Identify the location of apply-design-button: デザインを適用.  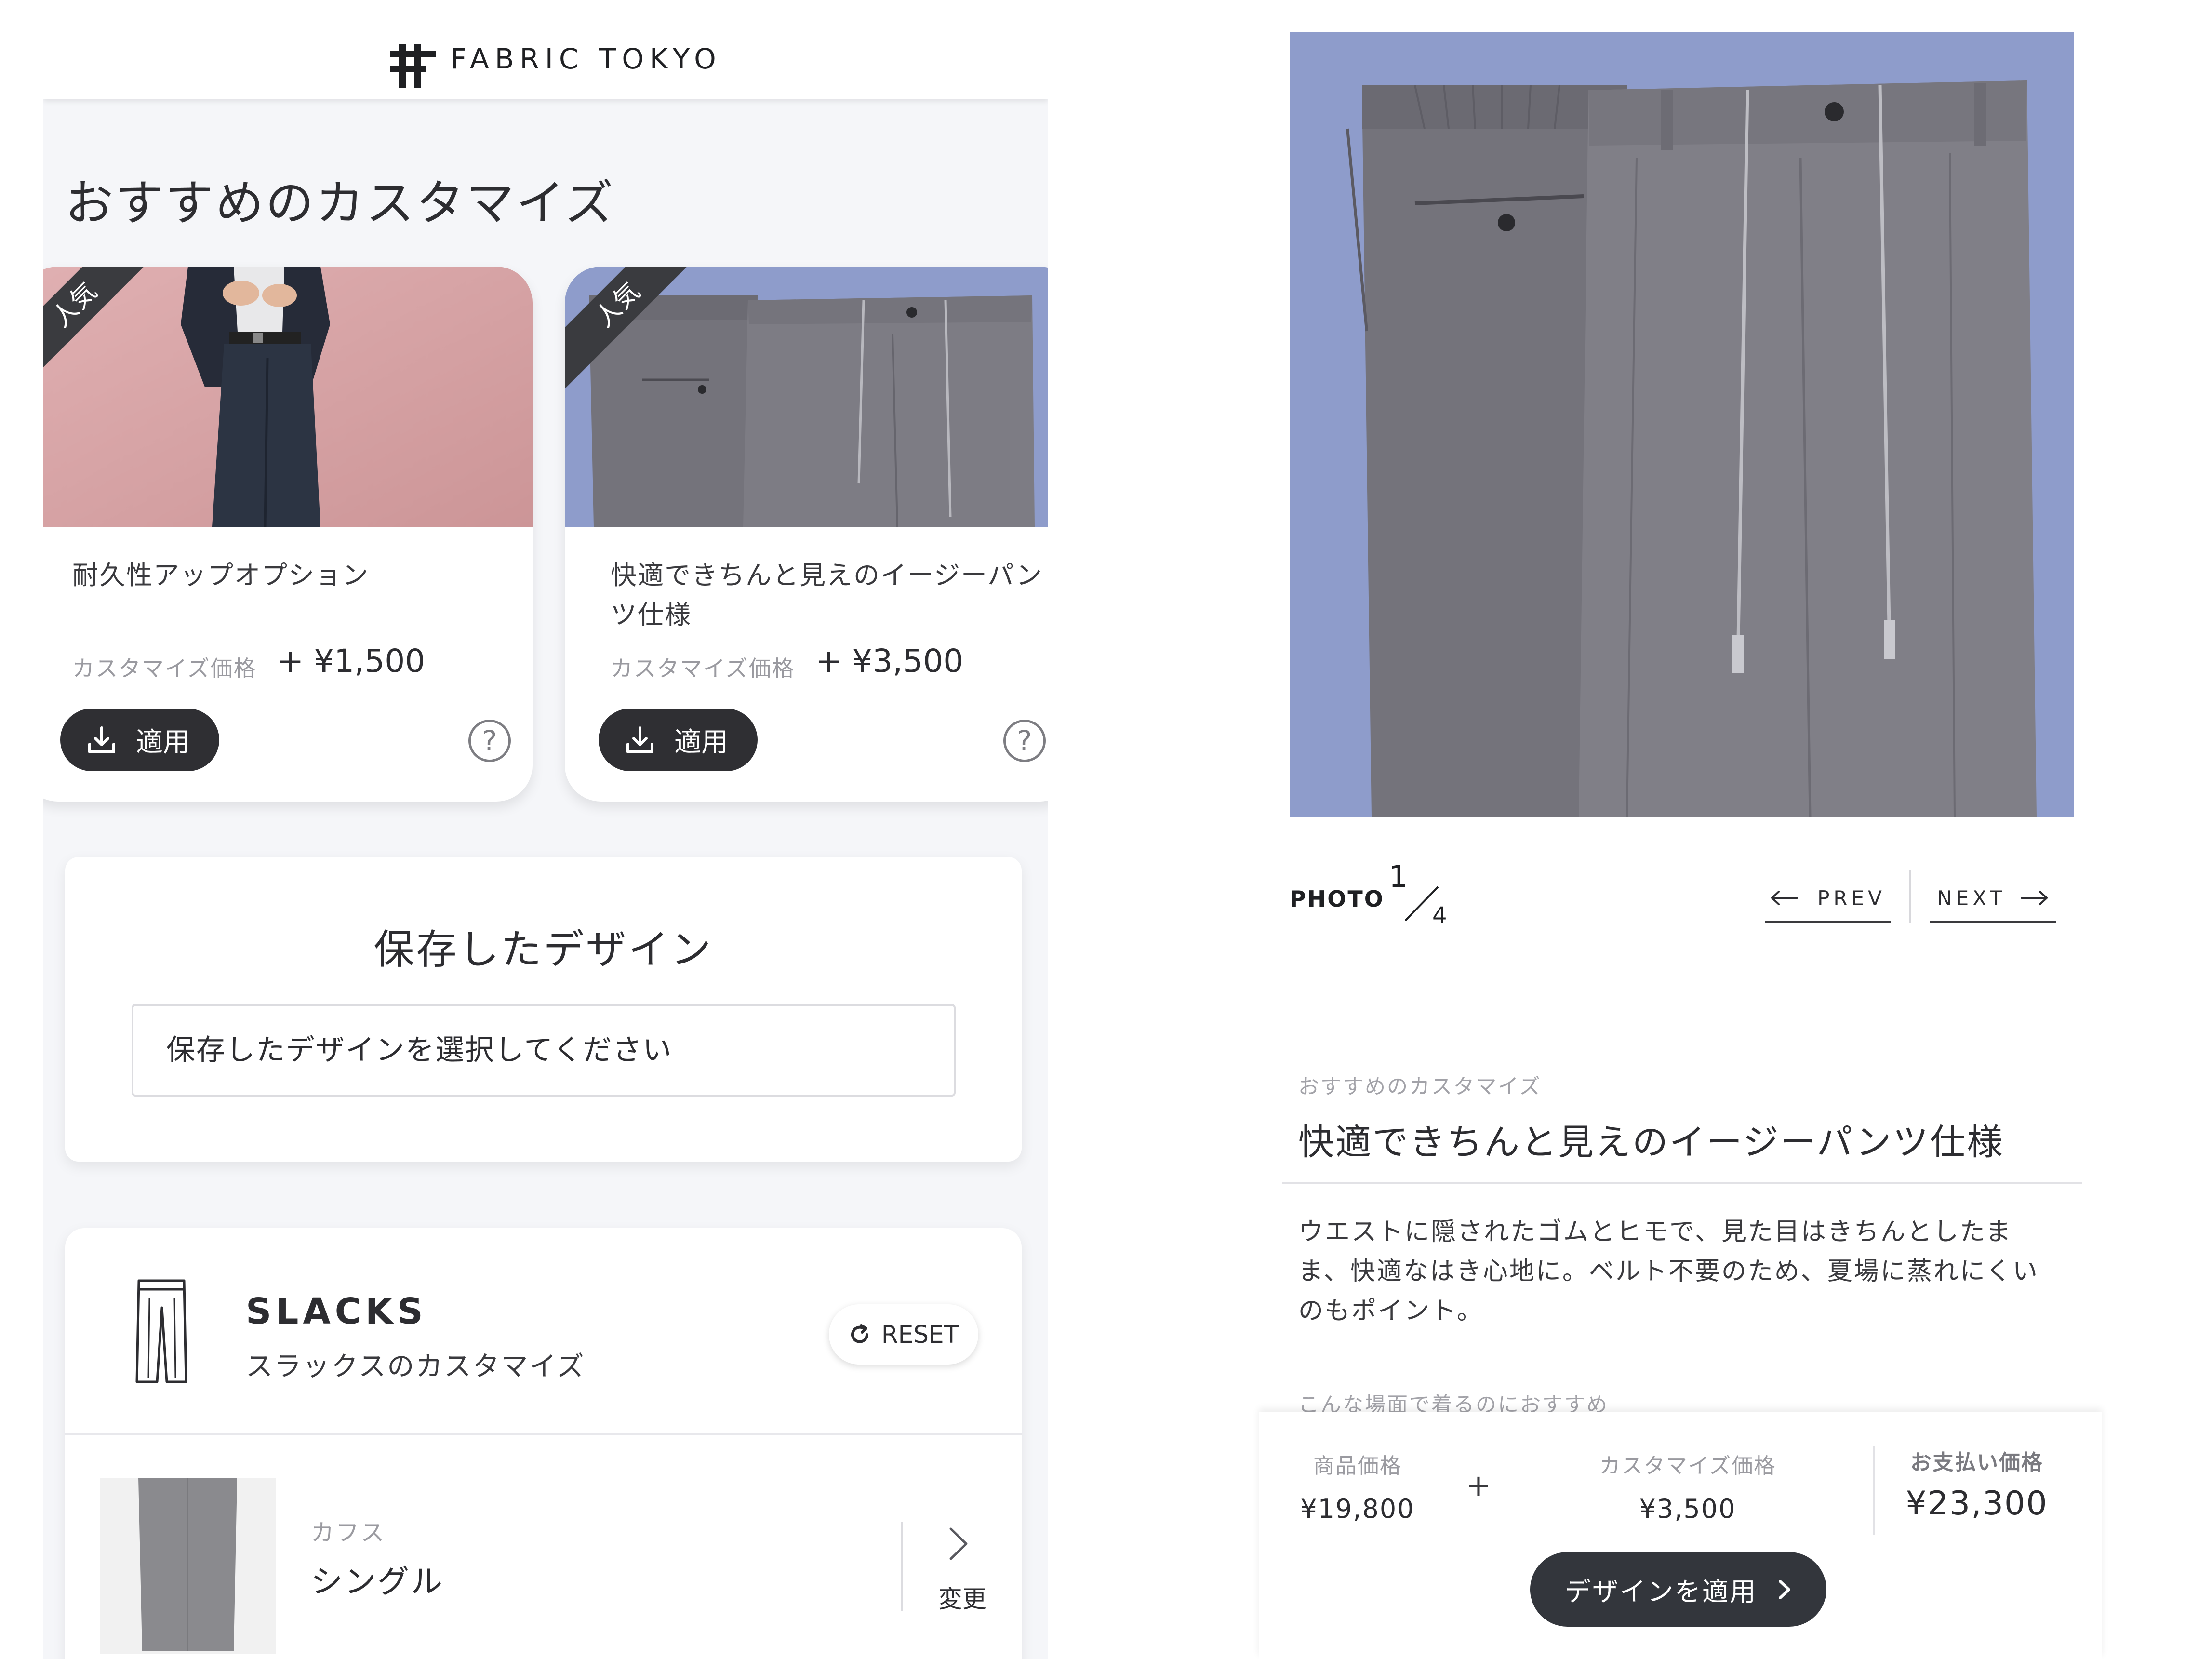
(1678, 1589).